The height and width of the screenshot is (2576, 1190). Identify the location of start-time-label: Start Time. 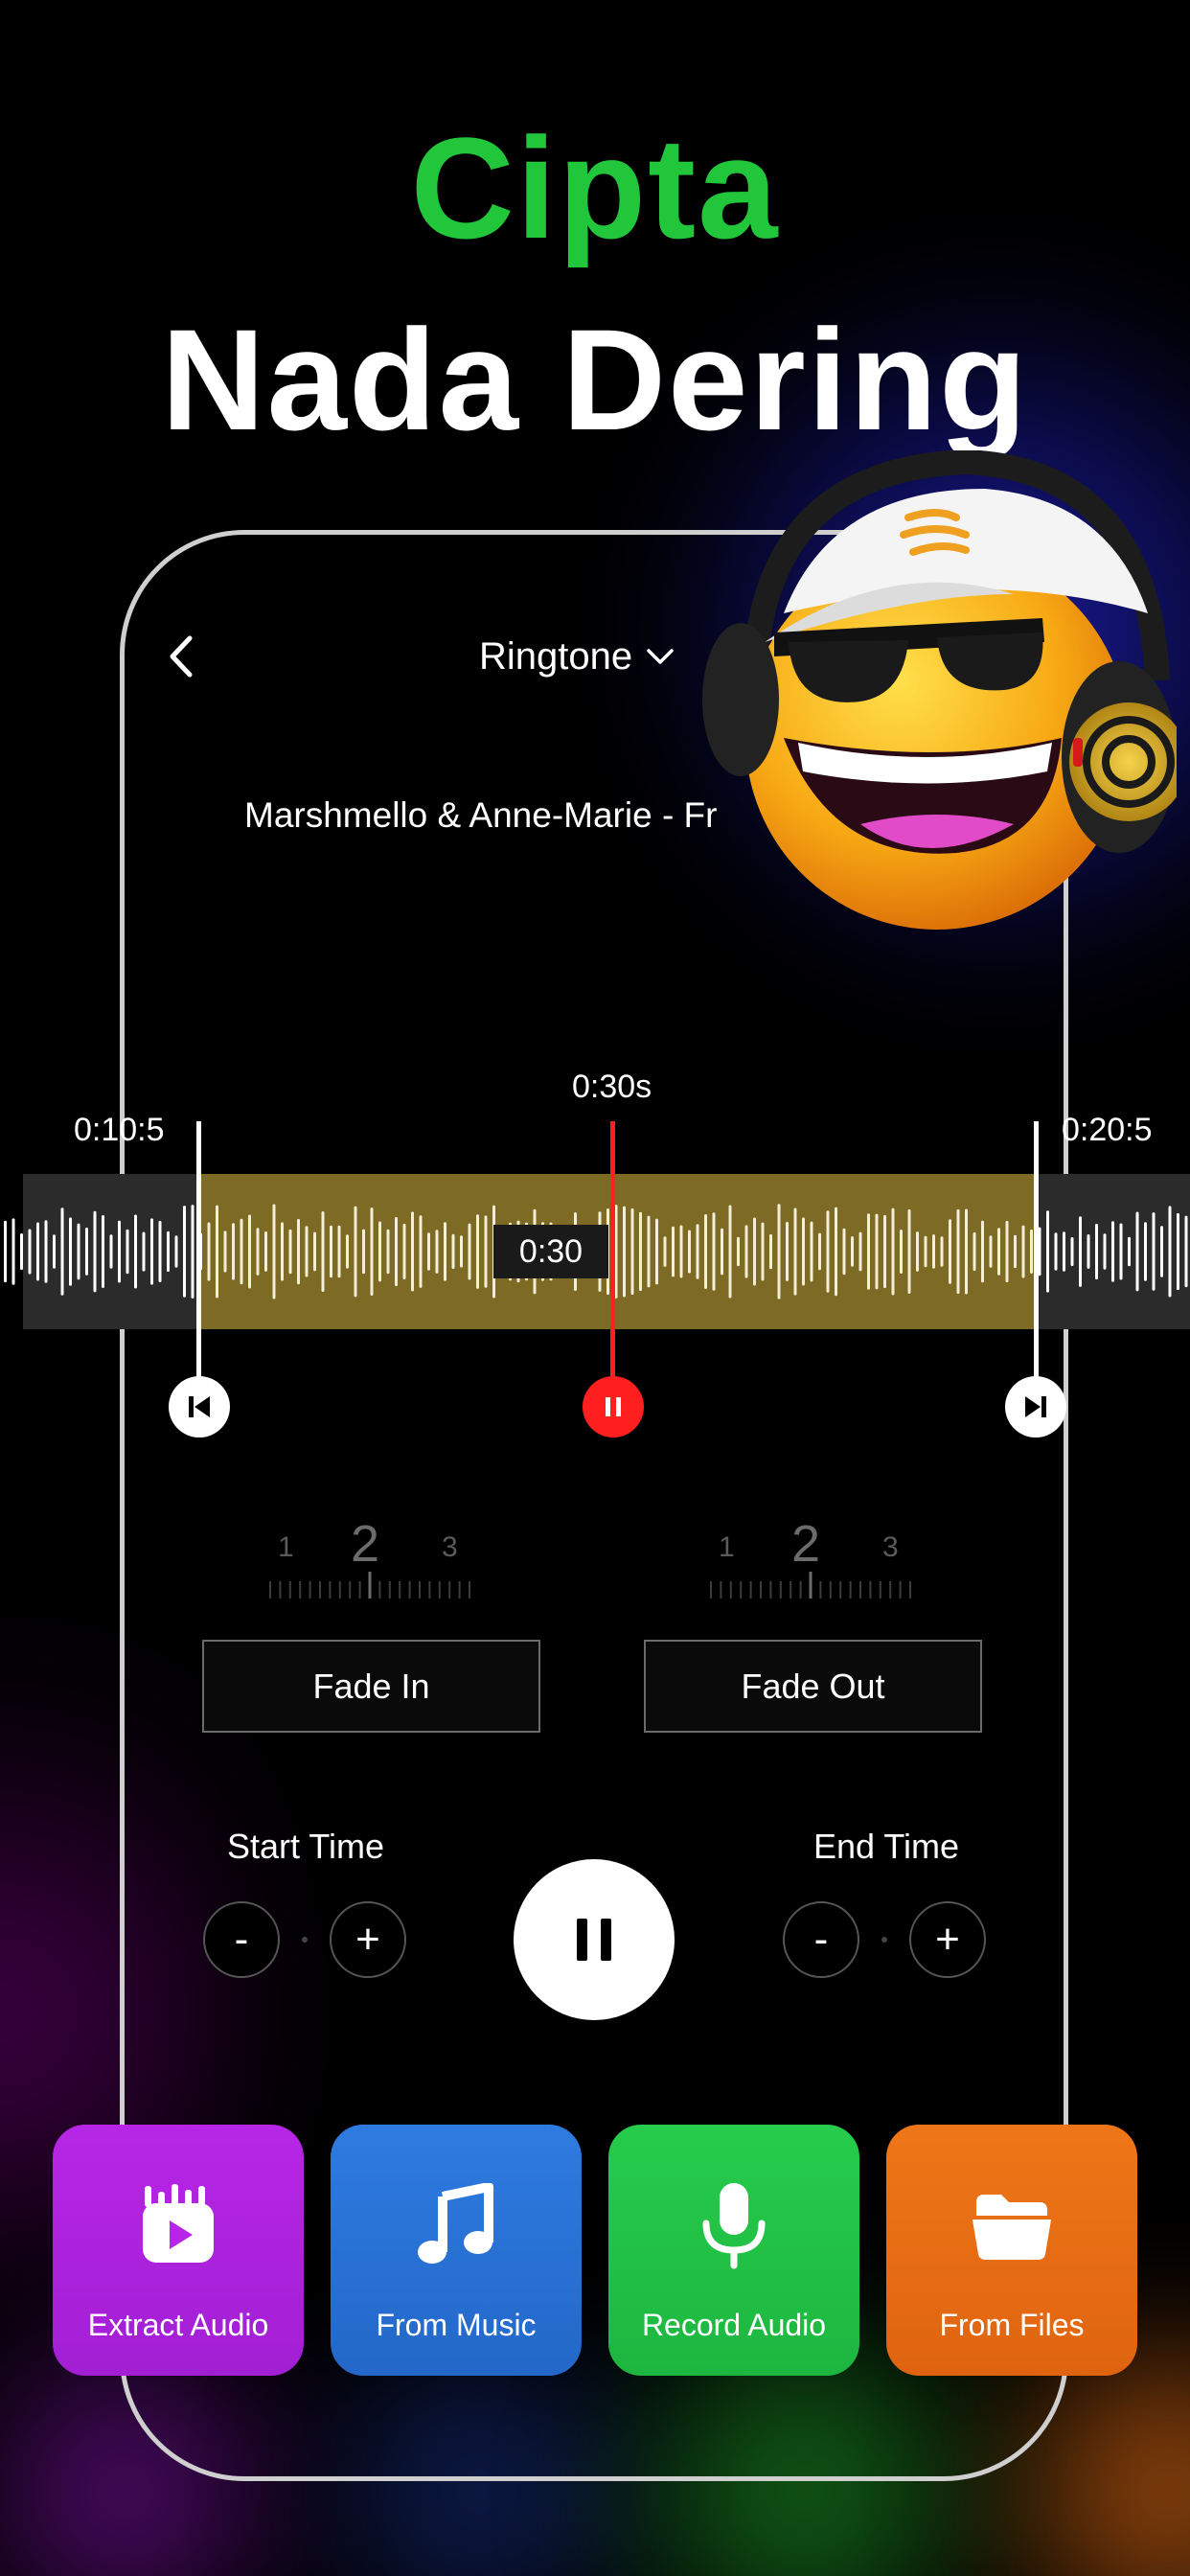
(306, 1846).